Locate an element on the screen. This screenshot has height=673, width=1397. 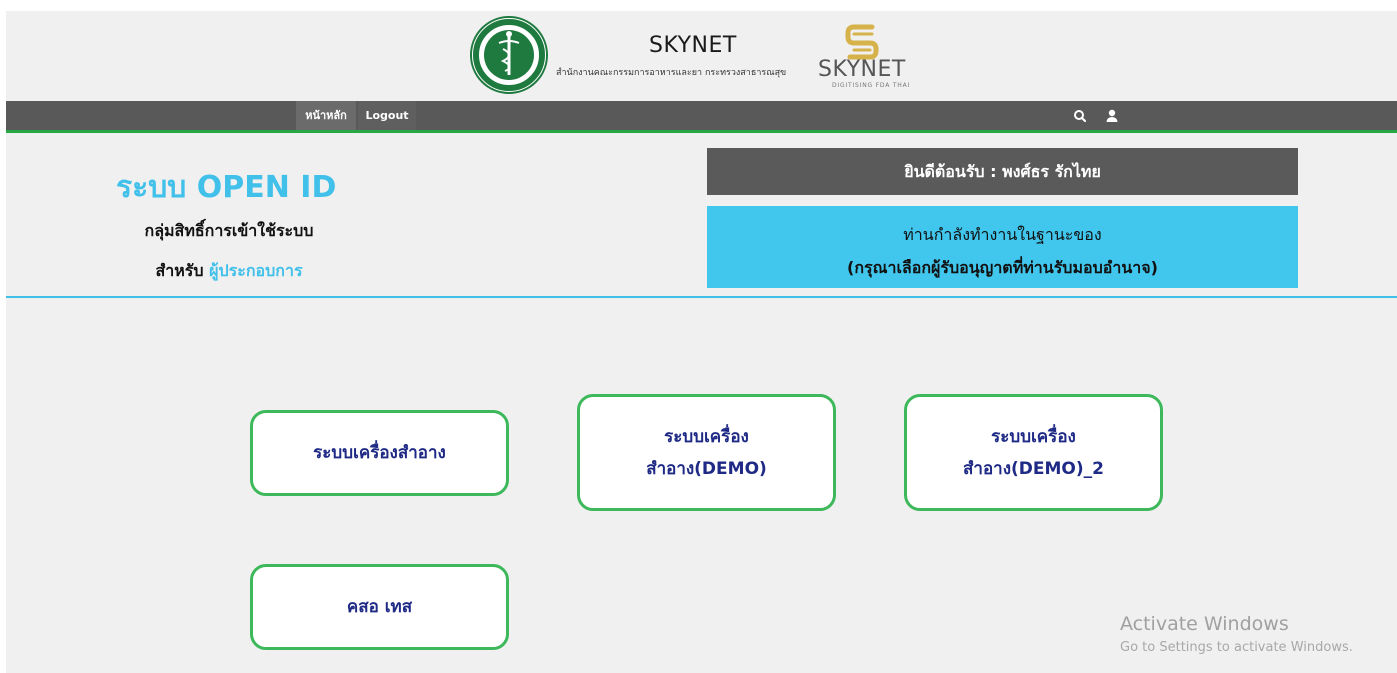
skynet-tagline: DIGITISING FDA THAI is located at coordinates (871, 85).